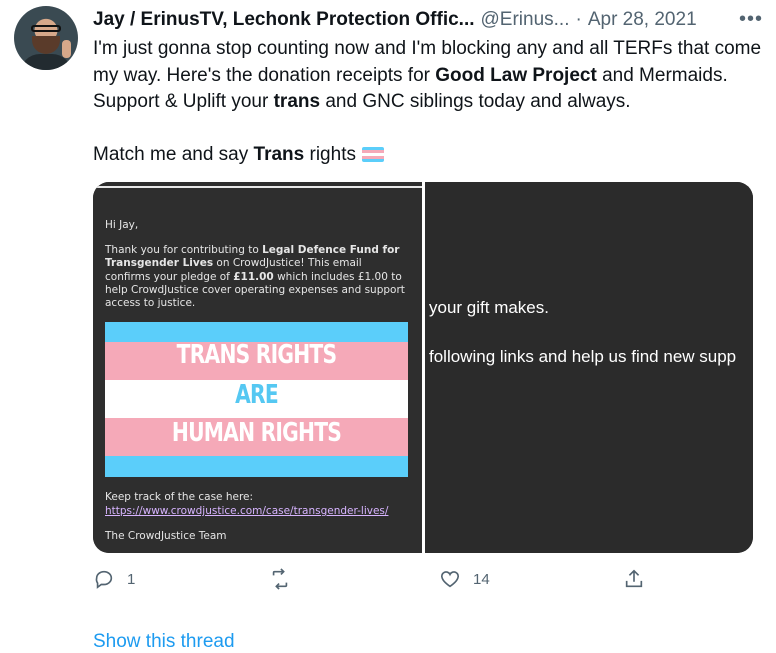  Describe the element at coordinates (516, 75) in the screenshot. I see `tweet-bold-segment: Good Law Project` at that location.